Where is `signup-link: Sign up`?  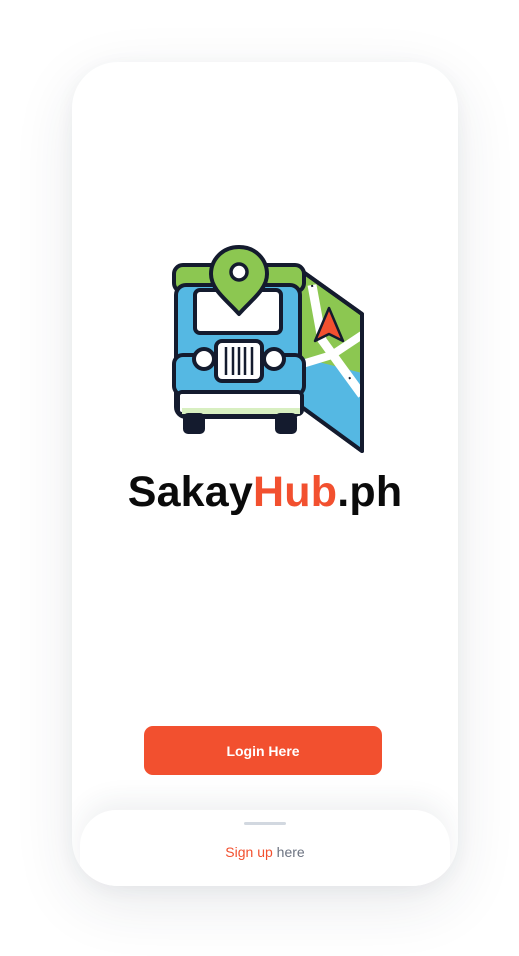
signup-link: Sign up is located at coordinates (248, 852).